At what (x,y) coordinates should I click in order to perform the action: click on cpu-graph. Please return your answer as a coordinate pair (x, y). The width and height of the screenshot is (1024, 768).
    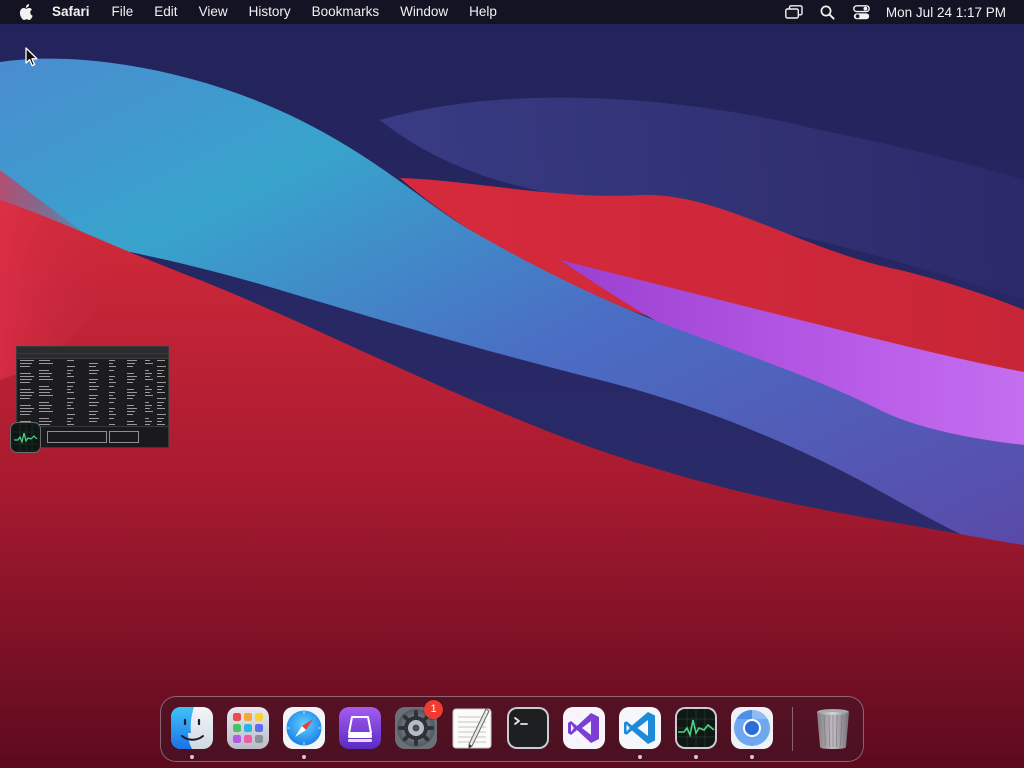
    Looking at the image, I should click on (77, 437).